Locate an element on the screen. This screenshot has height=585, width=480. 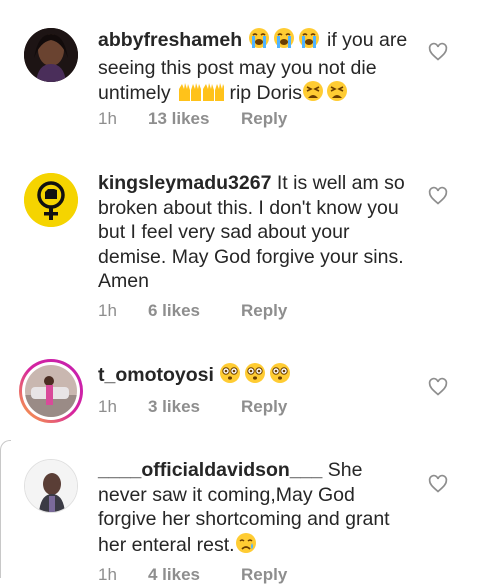
avatar-story-ring is located at coordinates (51, 391).